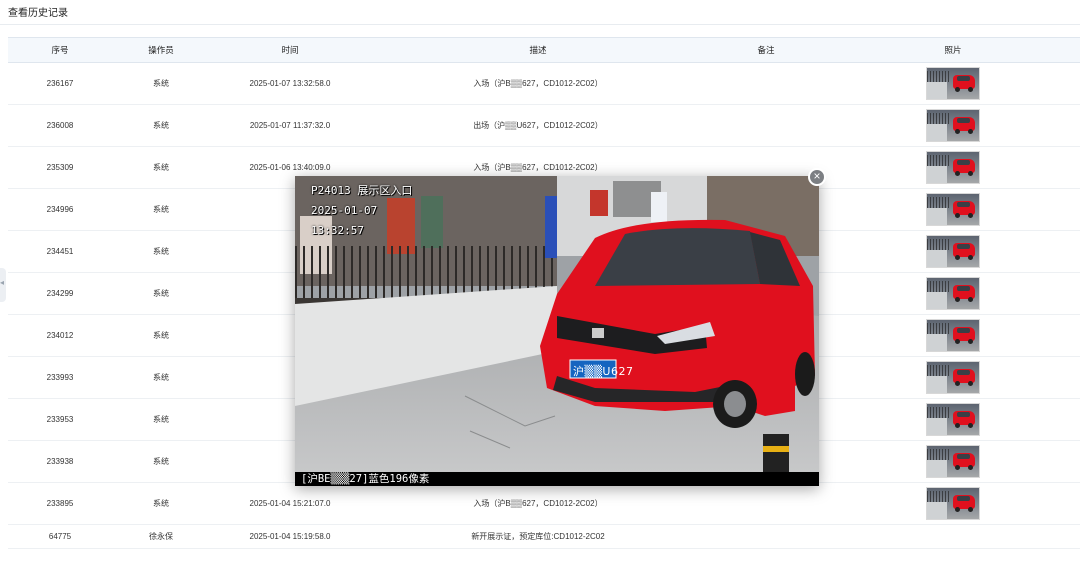 This screenshot has height=575, width=1080. I want to click on cell-seq: 235309, so click(60, 167).